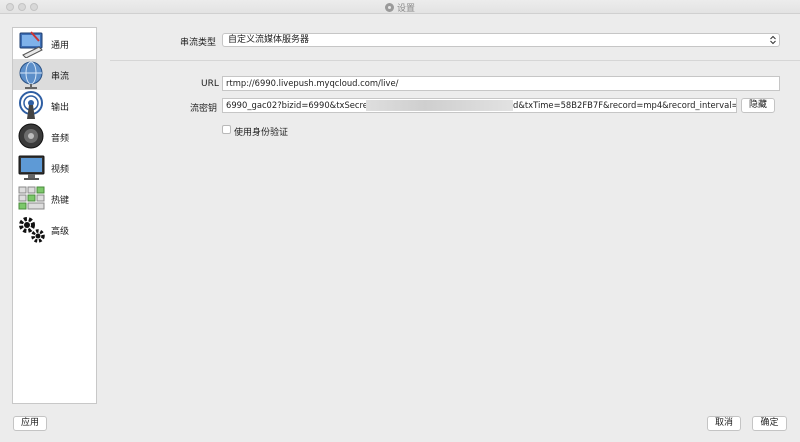 The height and width of the screenshot is (442, 800). I want to click on output-broadcast-icon, so click(31, 105).